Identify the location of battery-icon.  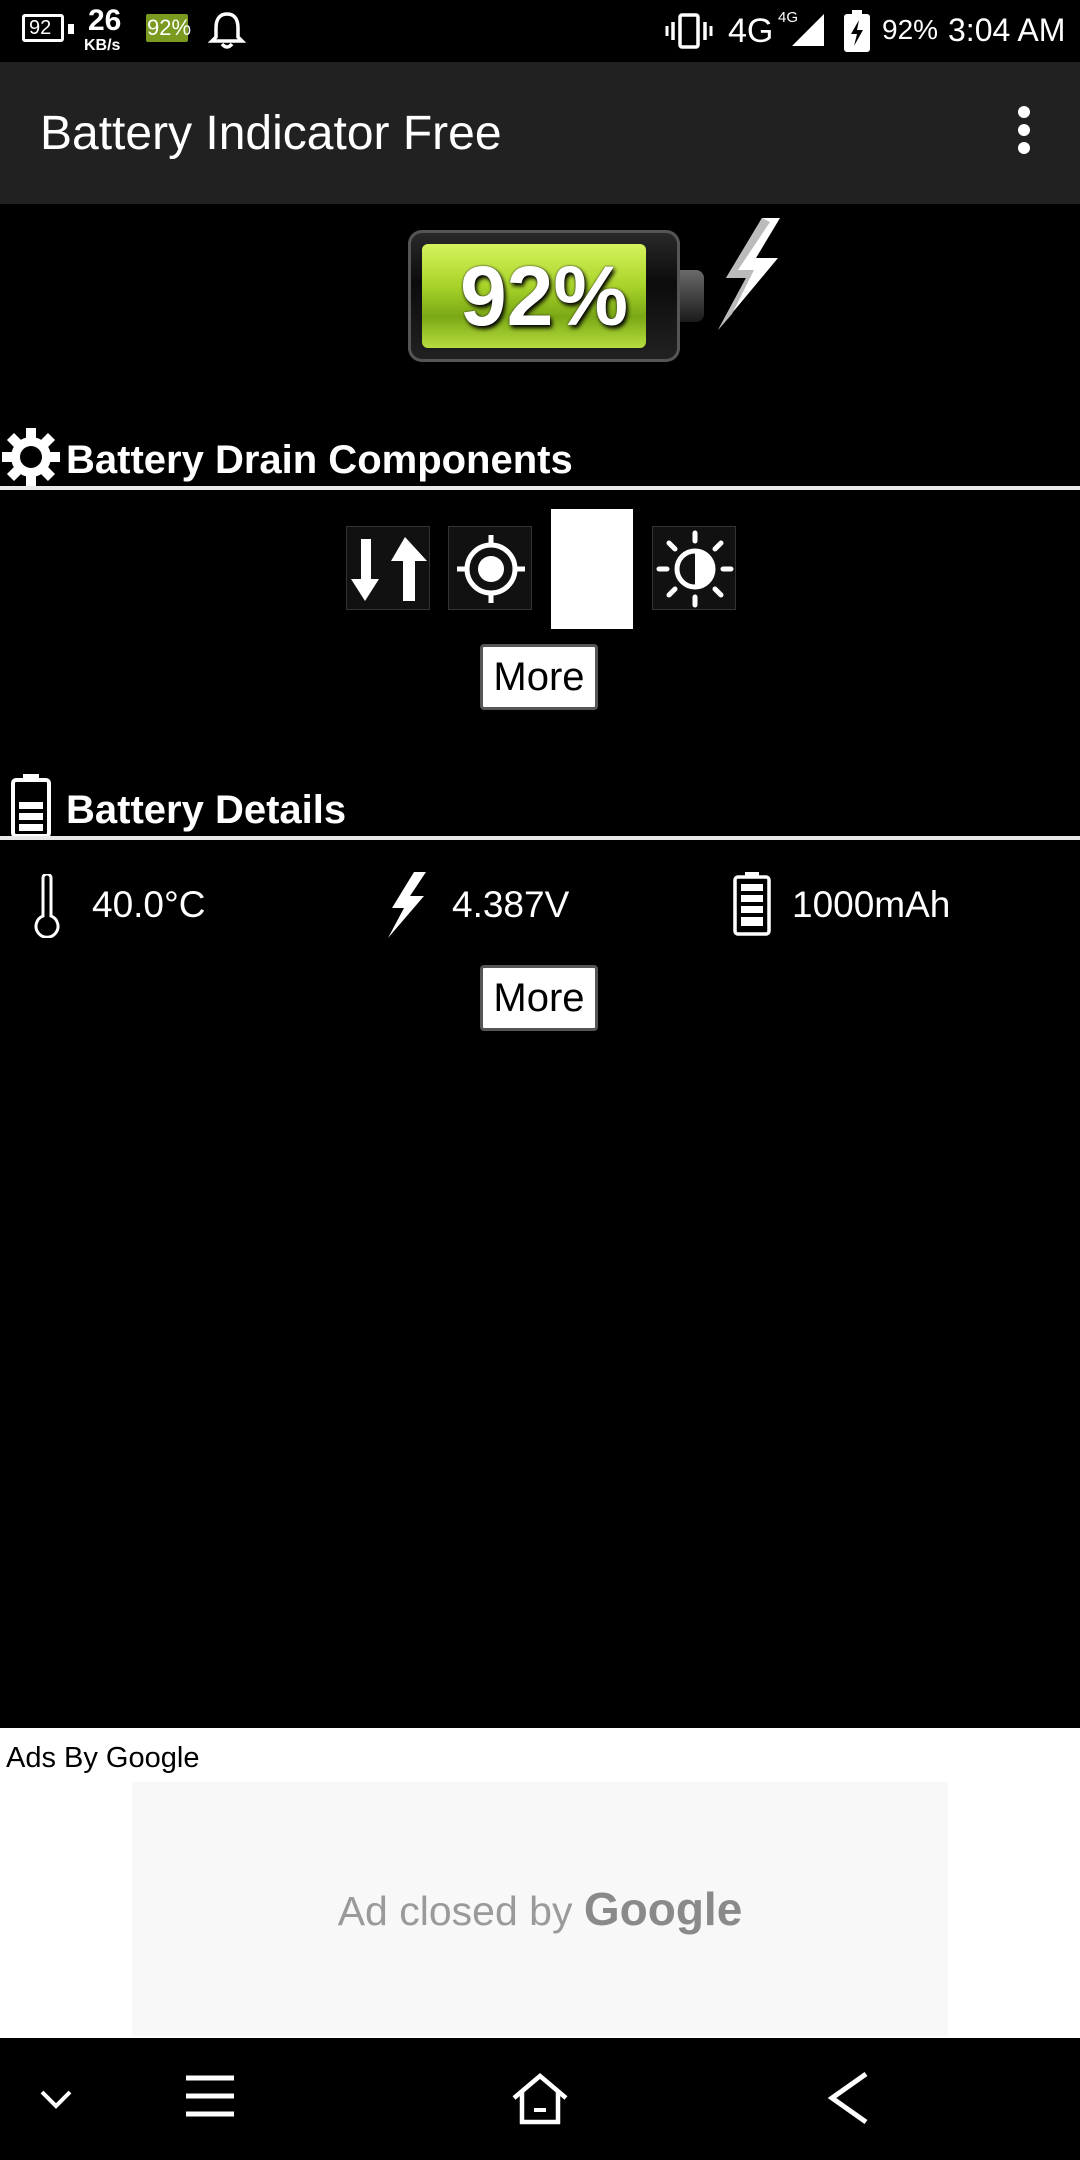
(31, 806).